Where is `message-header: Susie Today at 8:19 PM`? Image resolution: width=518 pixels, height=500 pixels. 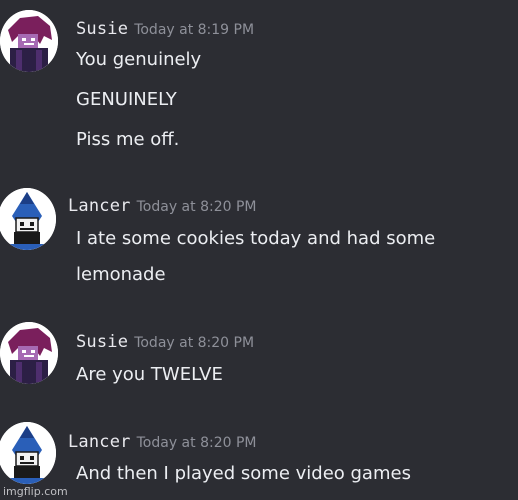
message-header: Susie Today at 8:19 PM is located at coordinates (165, 29).